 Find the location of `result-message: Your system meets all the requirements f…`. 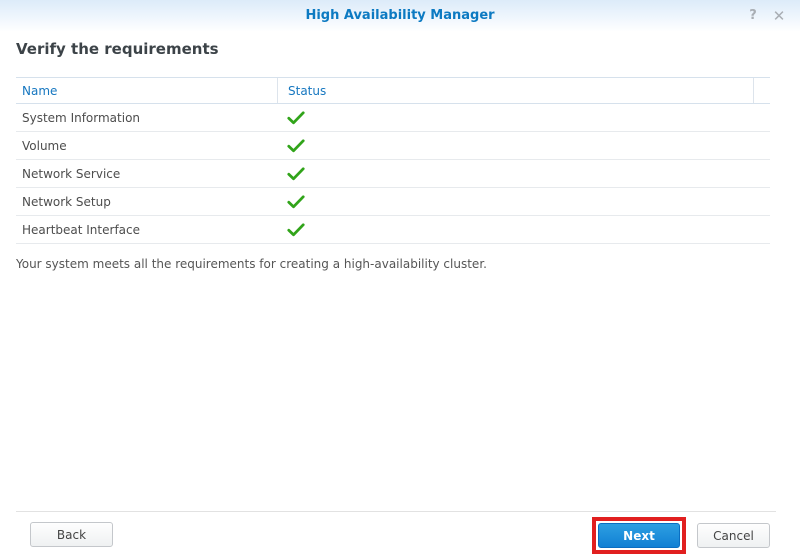

result-message: Your system meets all the requirements f… is located at coordinates (251, 264).